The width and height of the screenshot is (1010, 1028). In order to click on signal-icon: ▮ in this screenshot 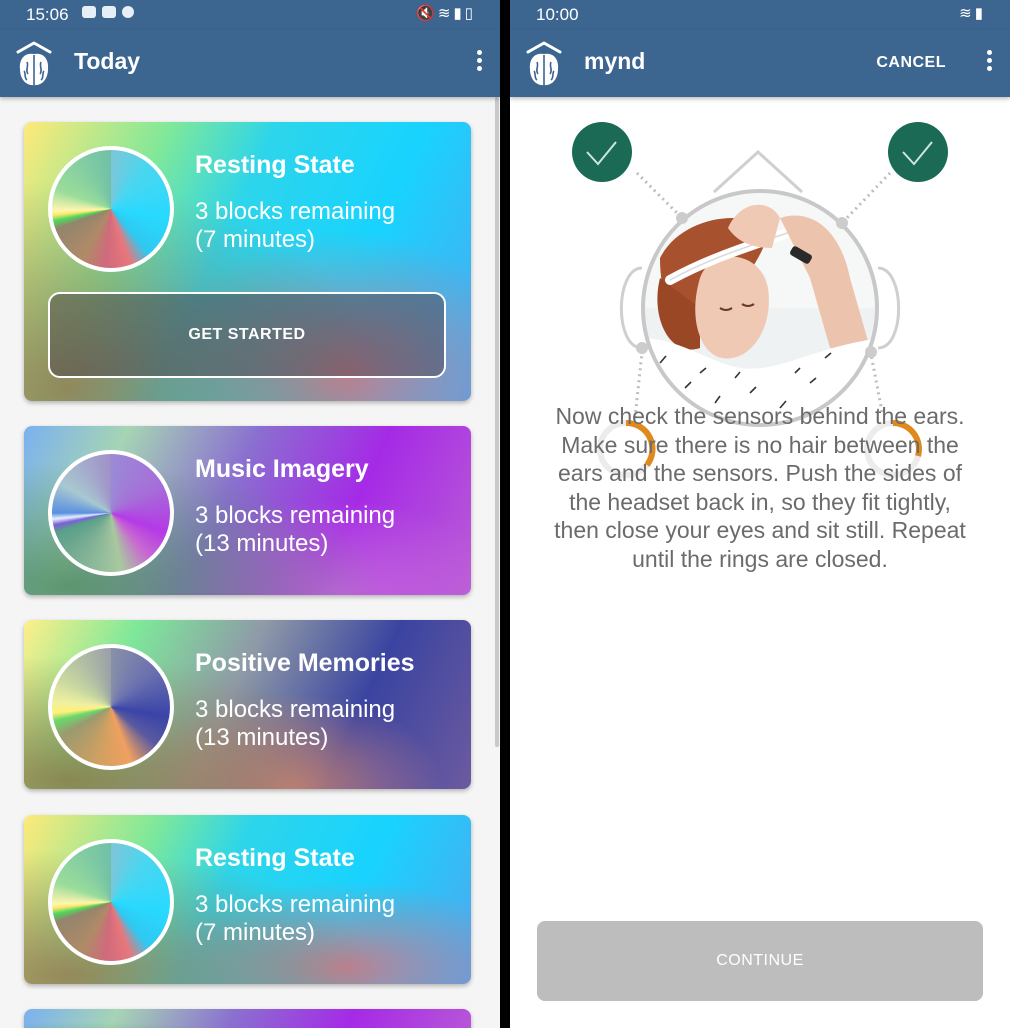, I will do `click(459, 13)`.